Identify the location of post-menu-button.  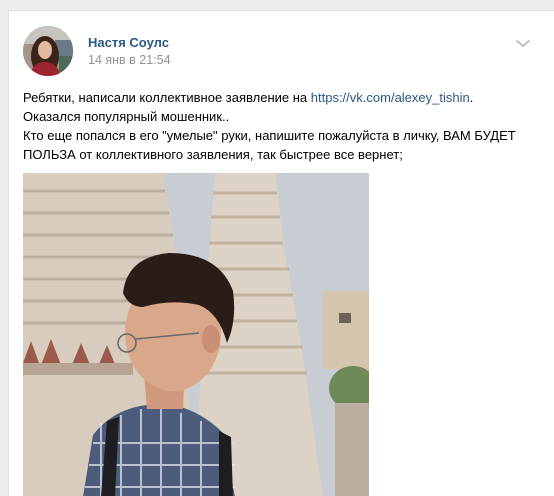
(523, 44).